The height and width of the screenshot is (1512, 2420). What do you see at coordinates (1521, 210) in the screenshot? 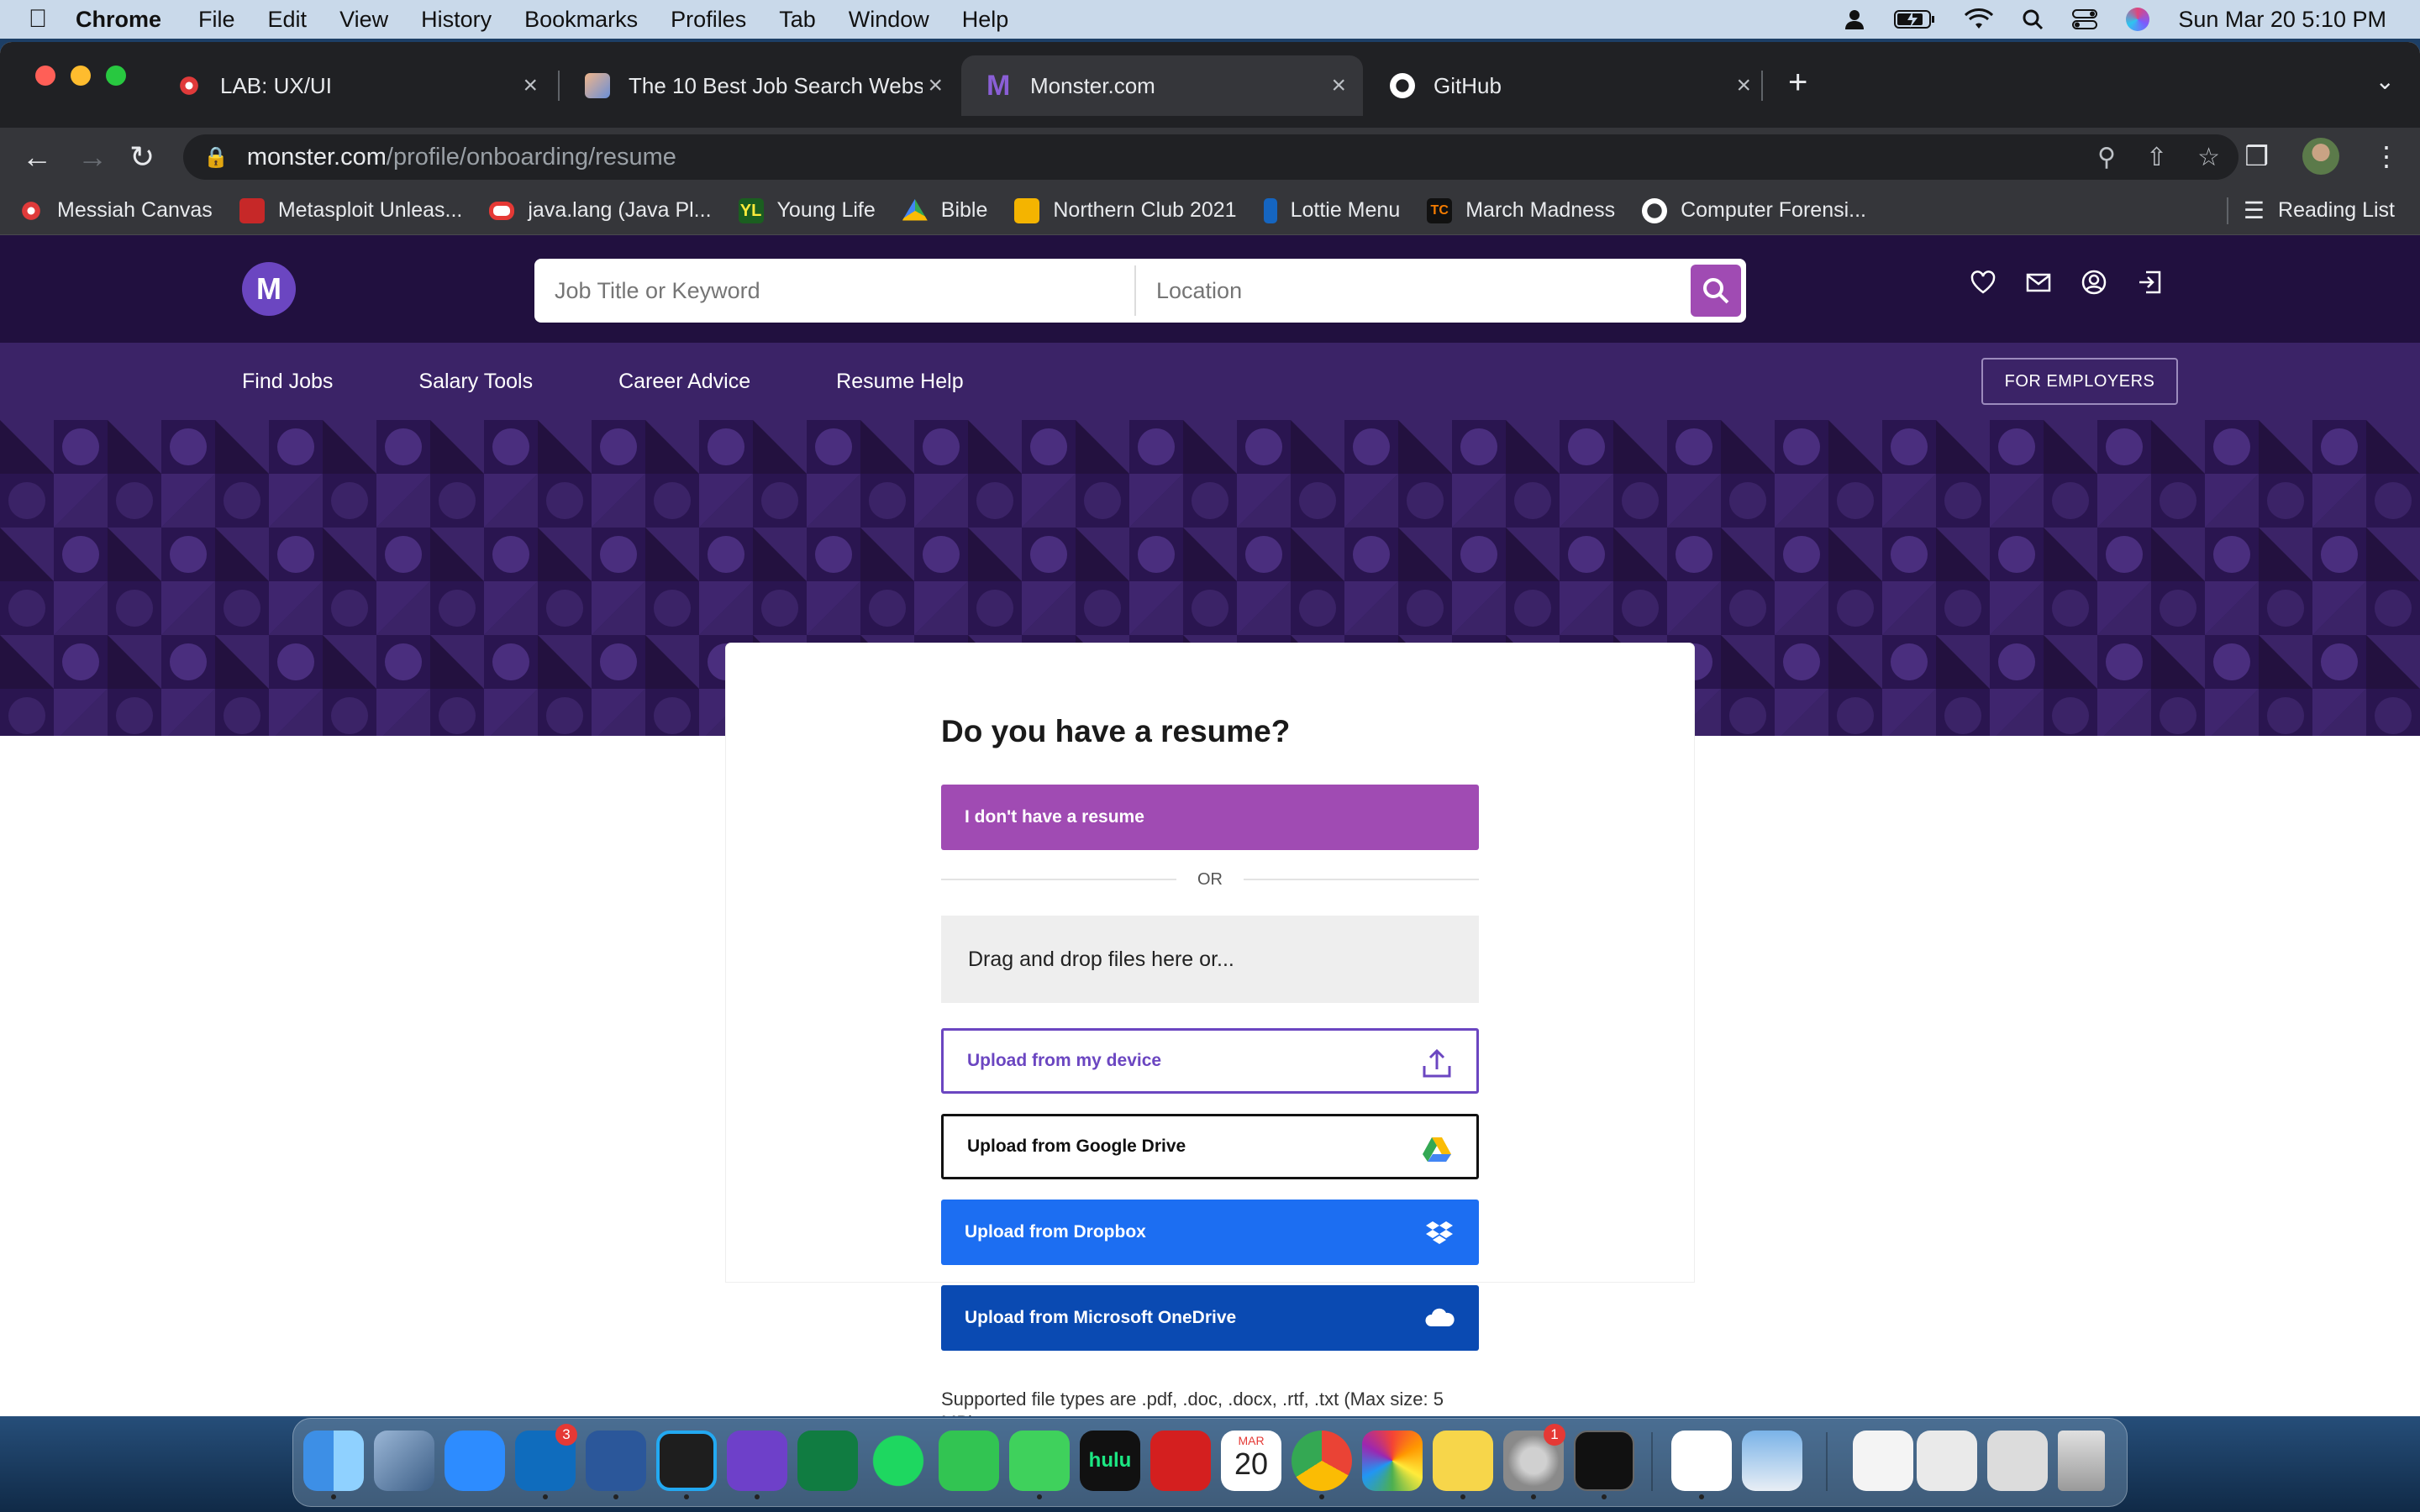
I see `bookmark-march-madness: TC March Madness` at bounding box center [1521, 210].